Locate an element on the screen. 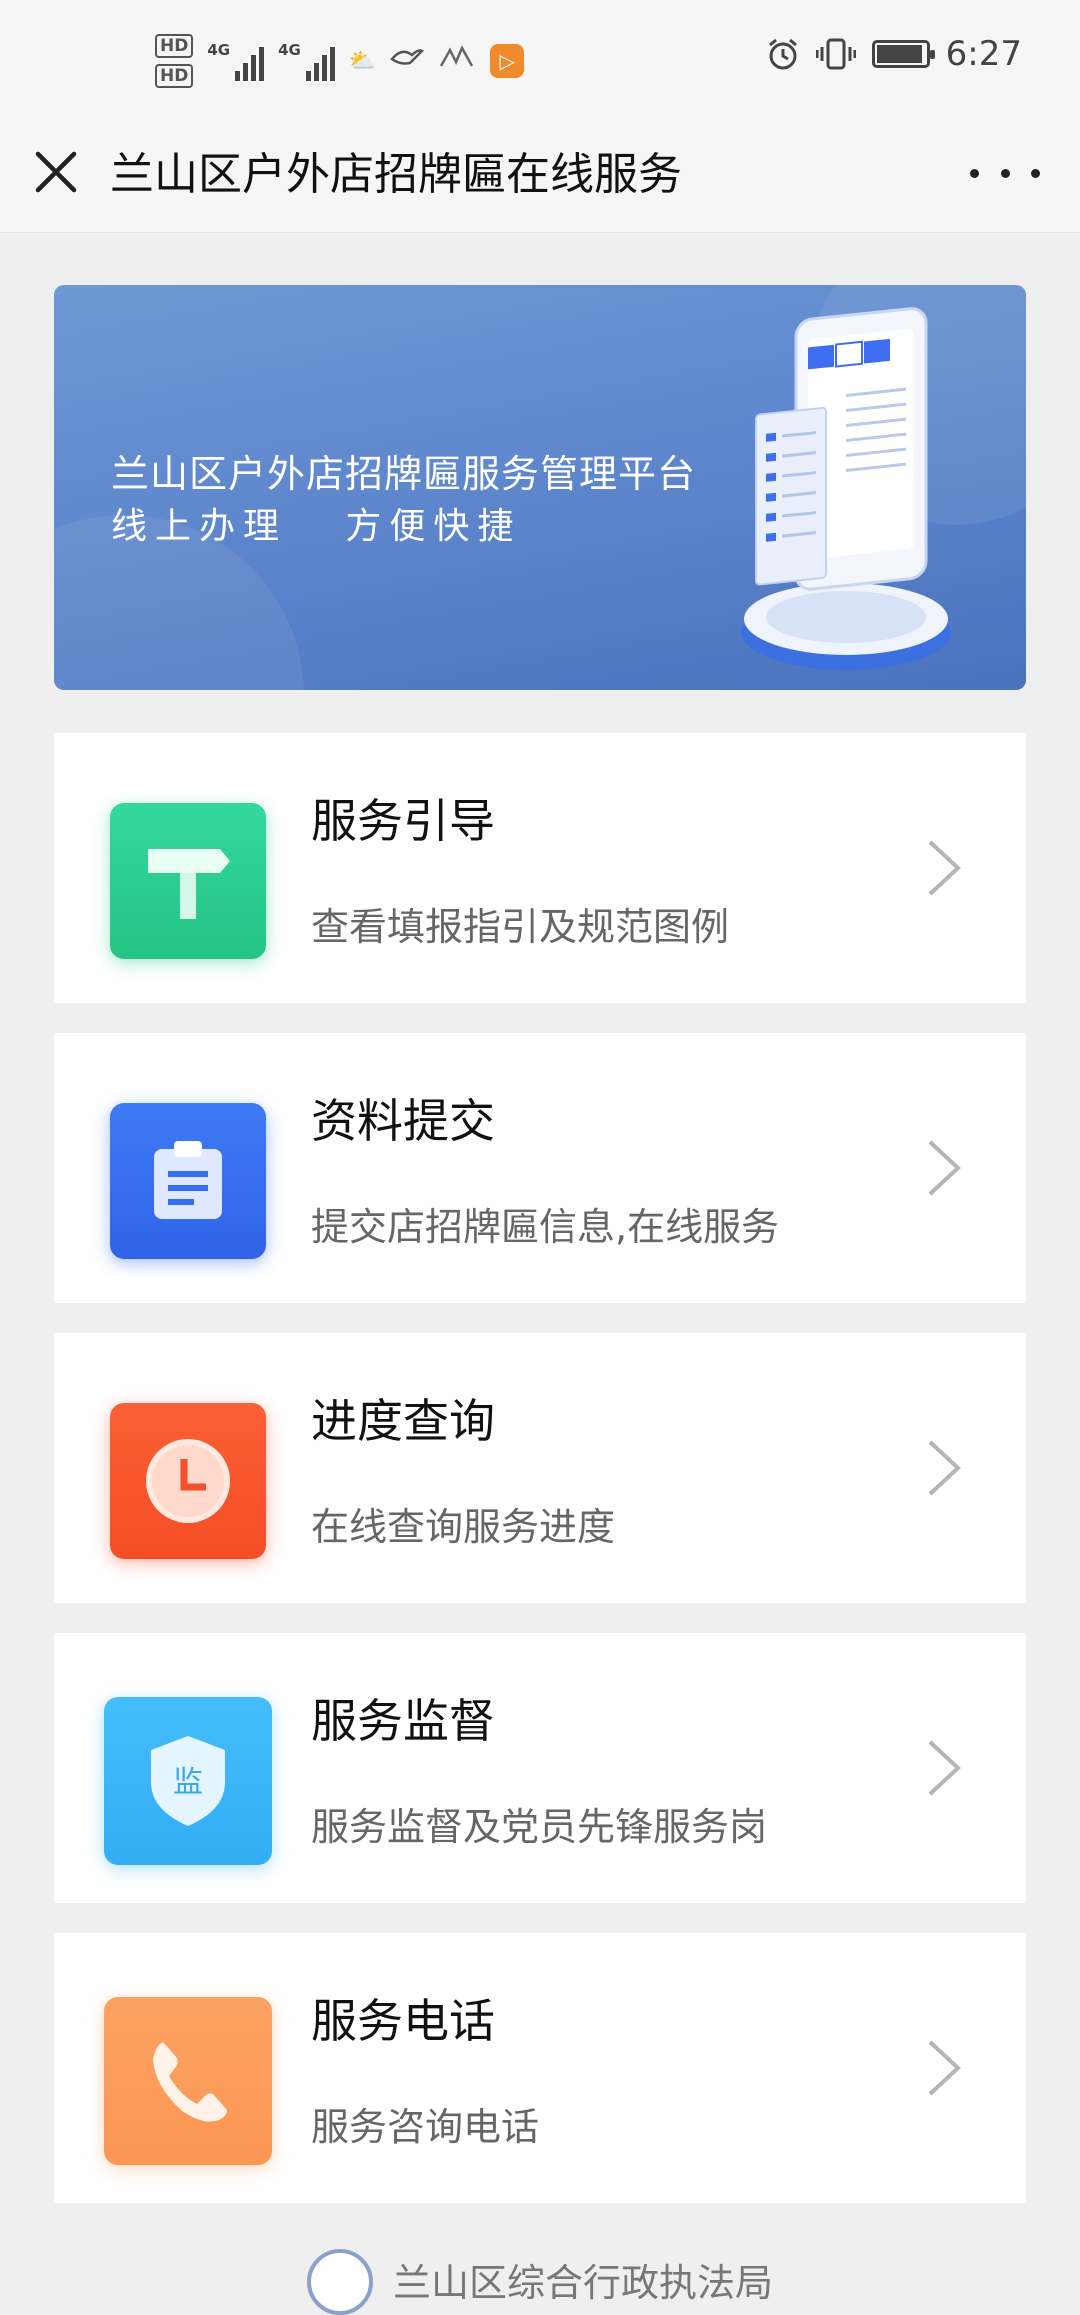 The width and height of the screenshot is (1080, 2315). menu-desc: 查看填报指引及规范图例 is located at coordinates (520, 927).